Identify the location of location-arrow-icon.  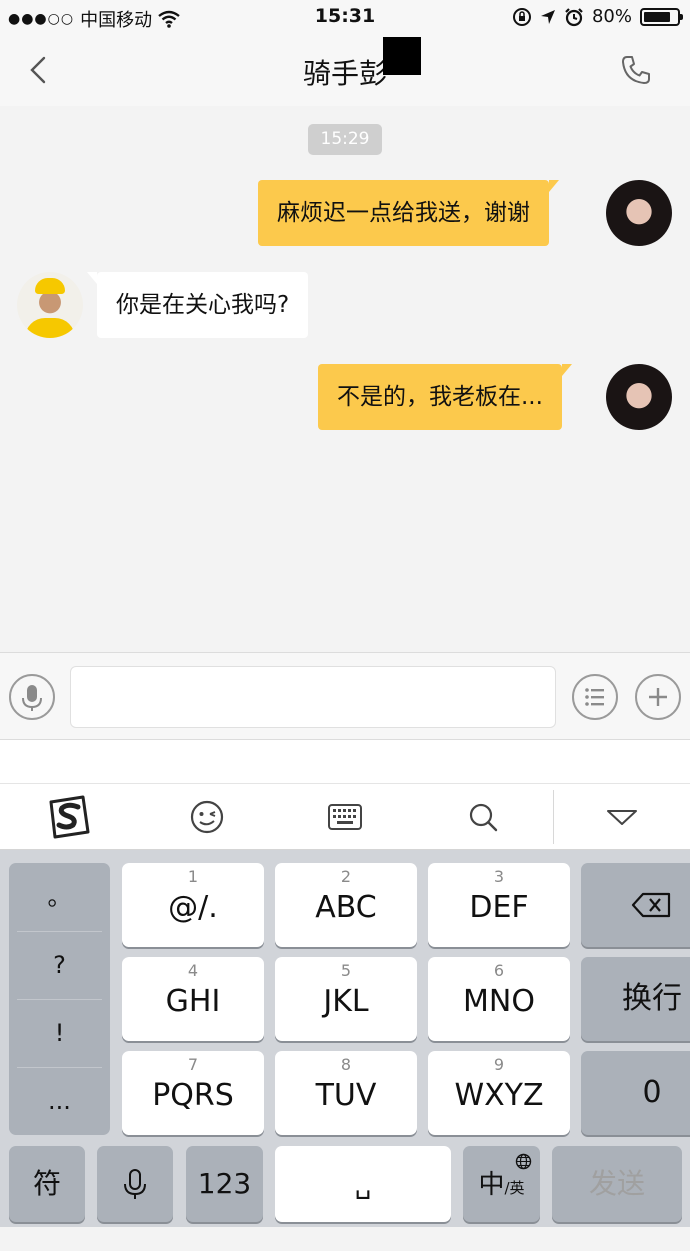
(547, 16).